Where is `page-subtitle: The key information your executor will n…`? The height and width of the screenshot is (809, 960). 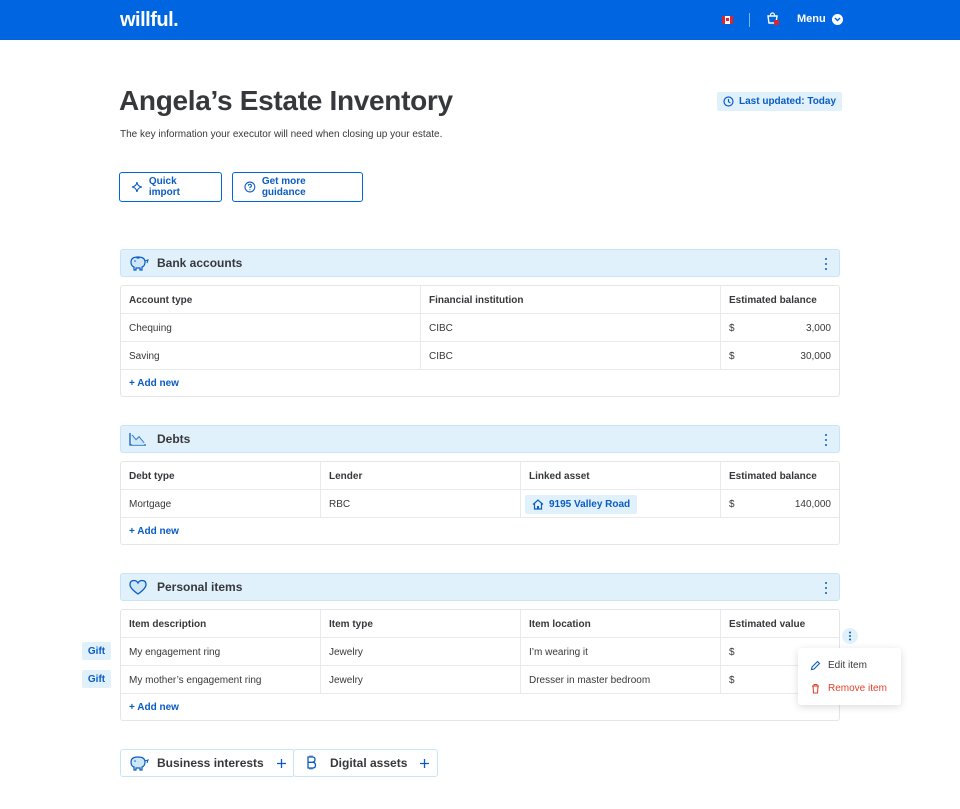 page-subtitle: The key information your executor will n… is located at coordinates (281, 134).